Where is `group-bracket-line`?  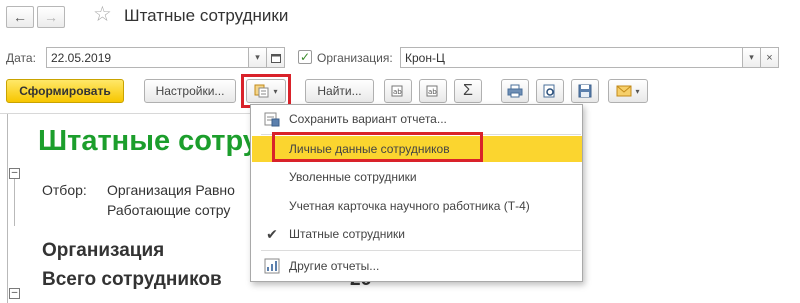
group-bracket-line is located at coordinates (14, 201).